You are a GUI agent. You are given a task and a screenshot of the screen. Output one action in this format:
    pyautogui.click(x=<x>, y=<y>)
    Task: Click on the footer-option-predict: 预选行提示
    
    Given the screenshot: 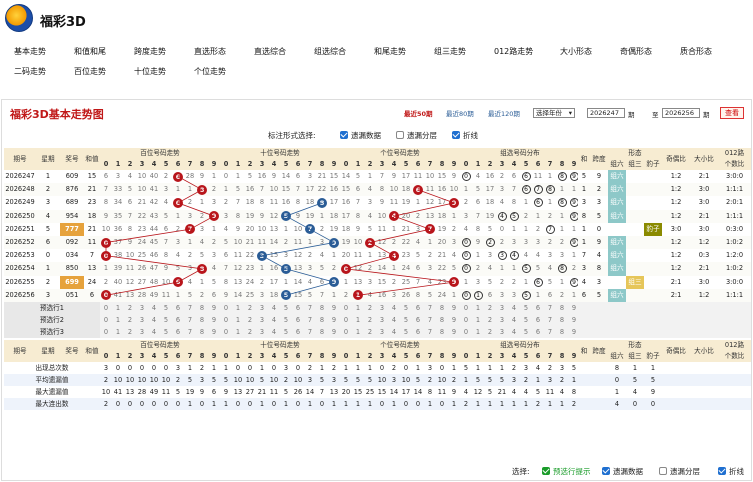 What is the action you would take?
    pyautogui.click(x=566, y=471)
    